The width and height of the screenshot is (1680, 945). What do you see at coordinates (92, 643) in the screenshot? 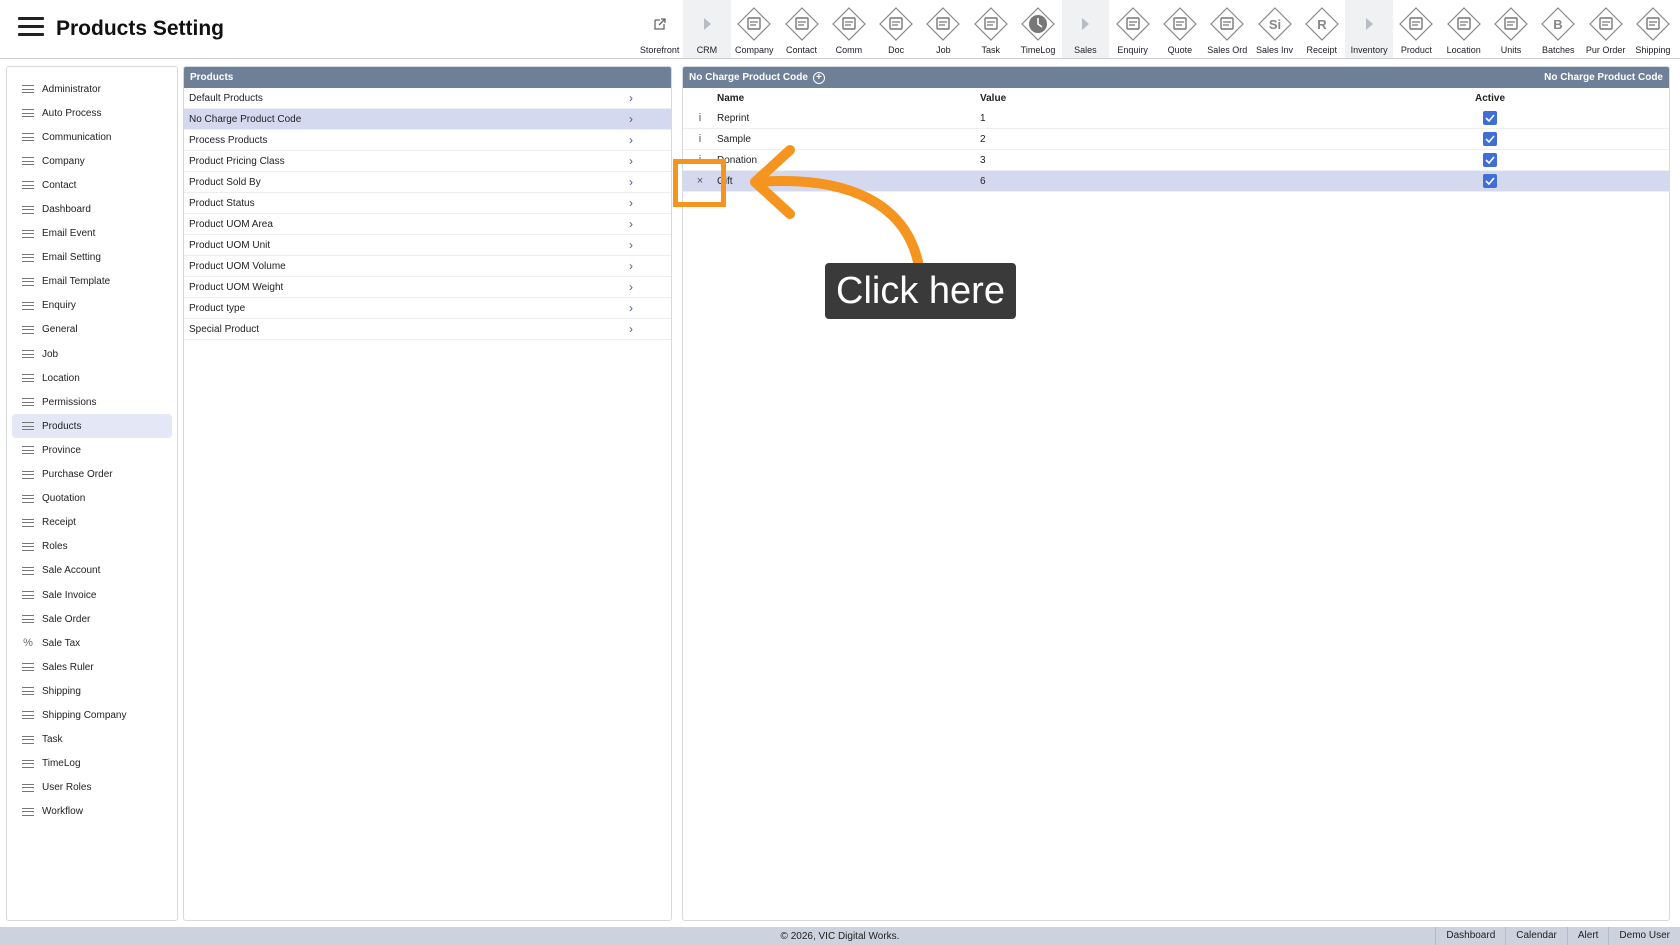
I see `sidebar-item-sale-tax: % Sale Tax` at bounding box center [92, 643].